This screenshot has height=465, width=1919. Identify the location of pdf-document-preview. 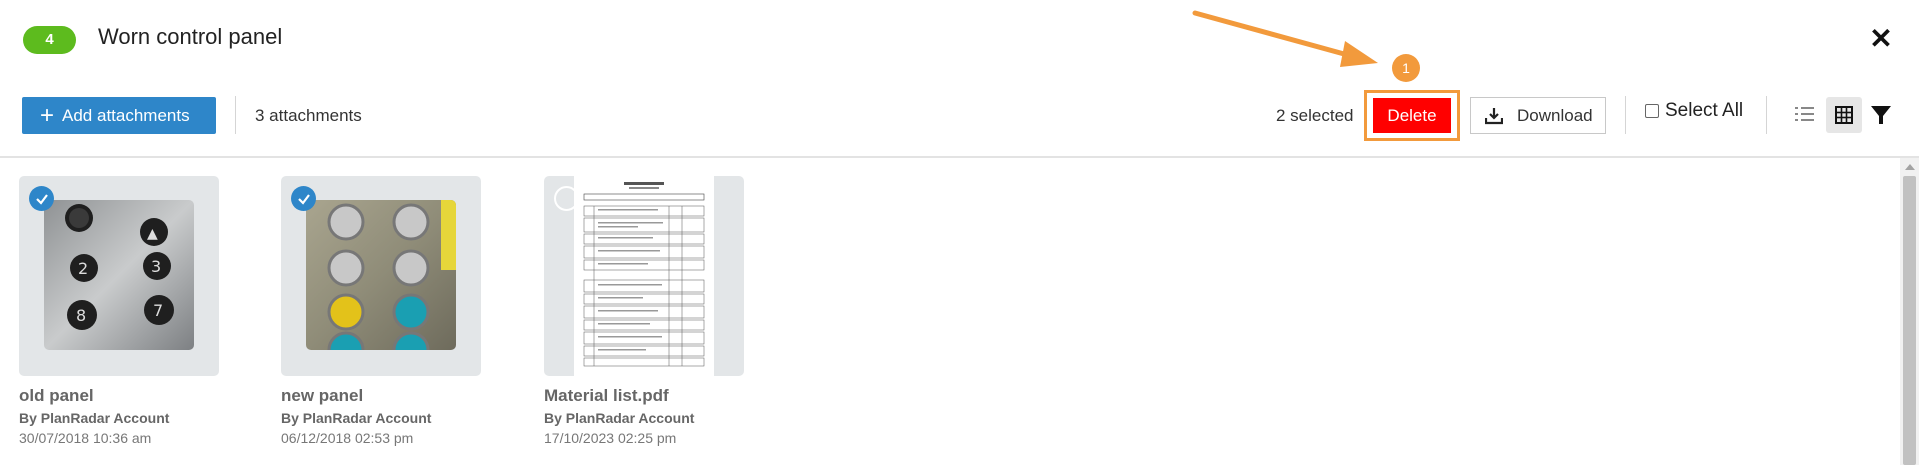
(644, 276).